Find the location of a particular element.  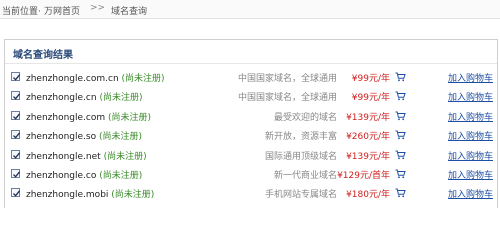

domain-description: 手机网站专属域名 is located at coordinates (300, 195).